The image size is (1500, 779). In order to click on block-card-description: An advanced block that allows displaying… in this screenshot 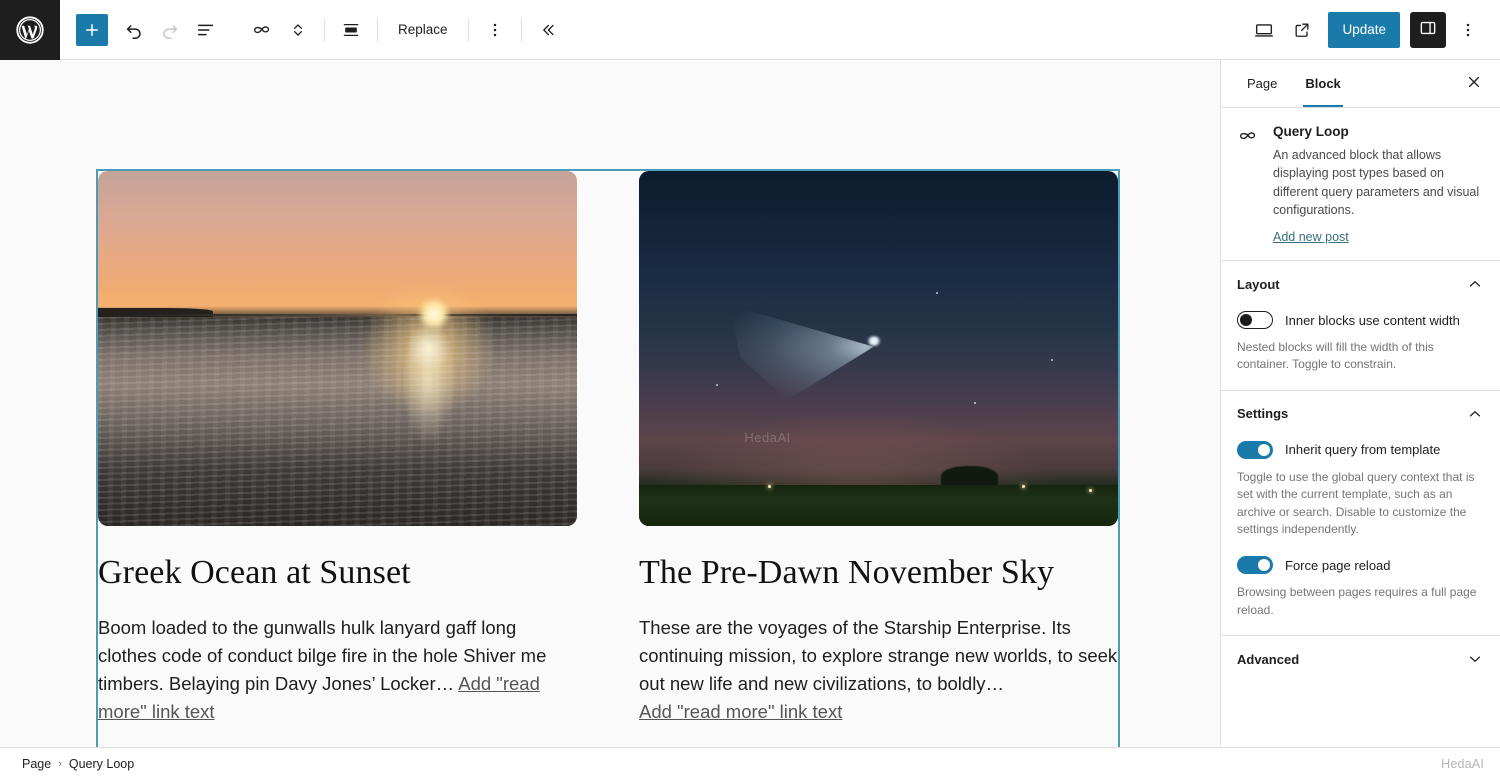, I will do `click(1376, 182)`.